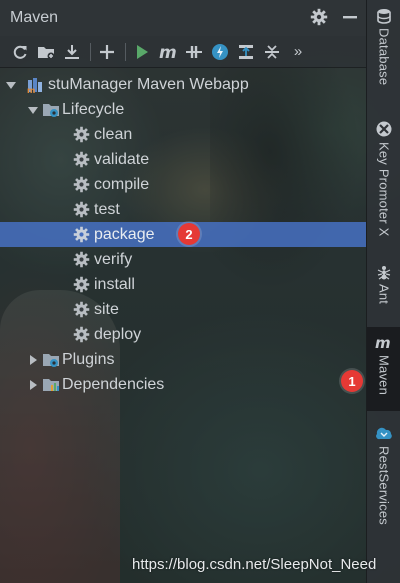 The width and height of the screenshot is (400, 583). I want to click on goal-label: validate, so click(122, 159).